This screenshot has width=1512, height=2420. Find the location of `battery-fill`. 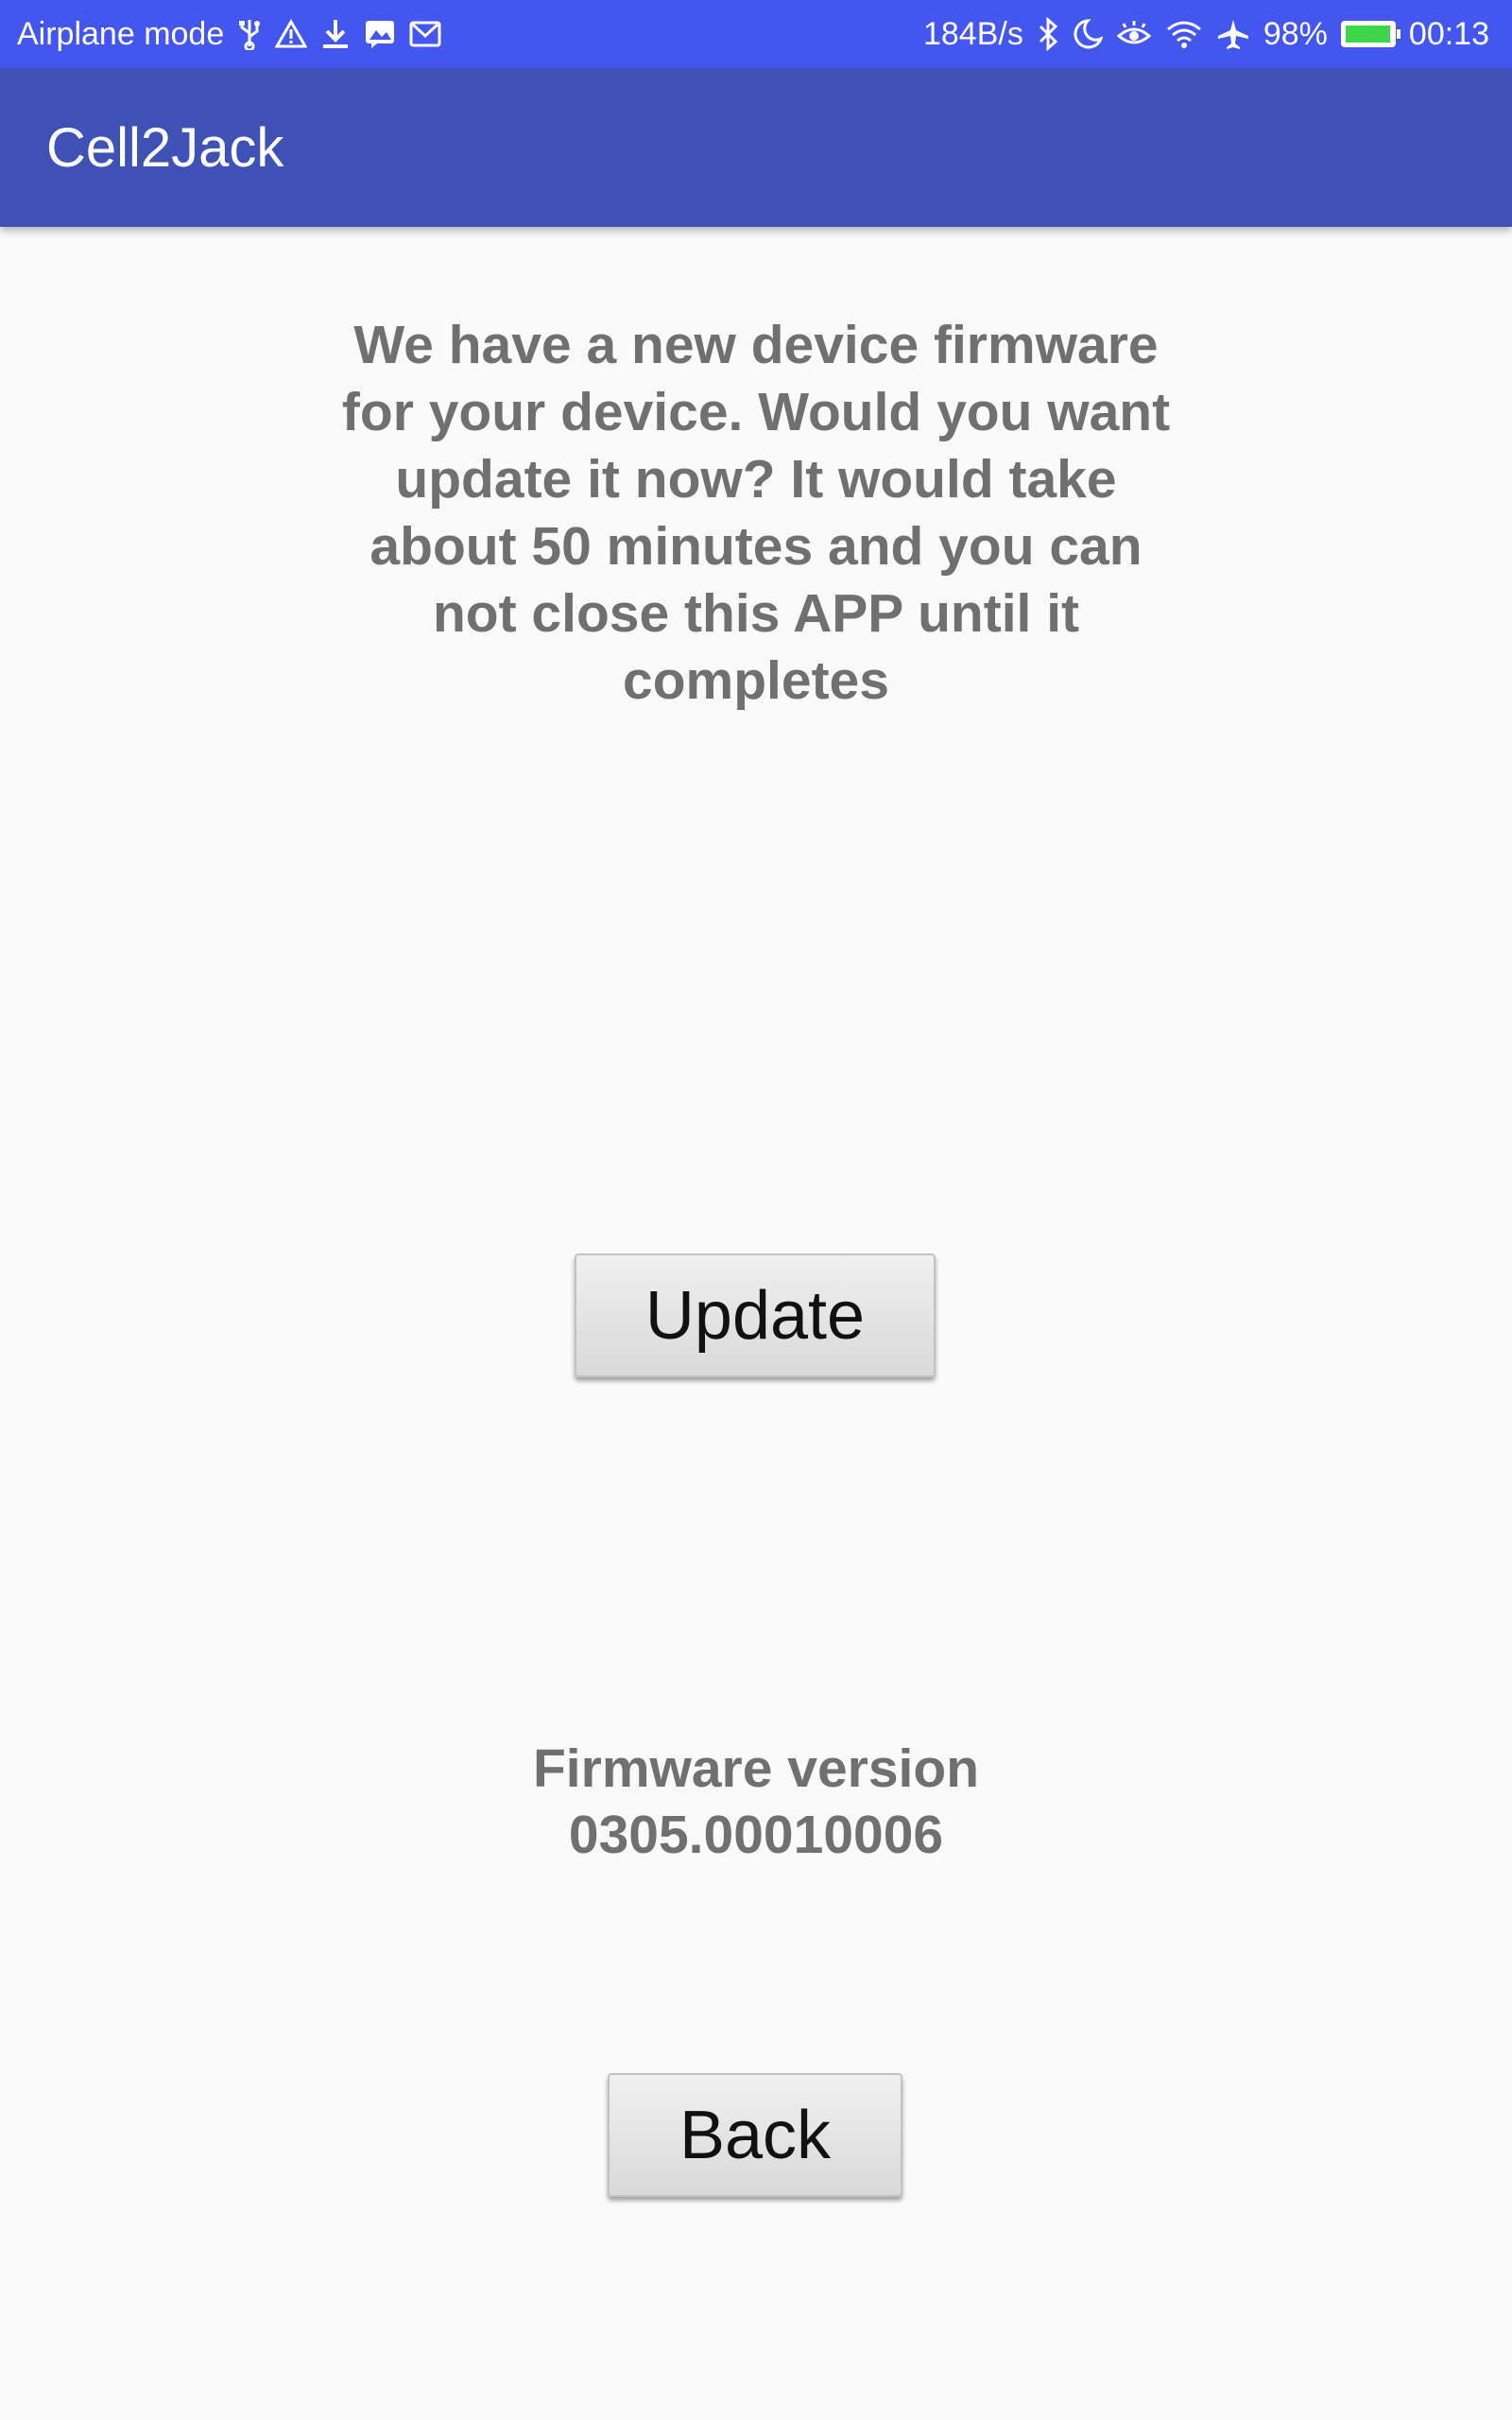

battery-fill is located at coordinates (1367, 34).